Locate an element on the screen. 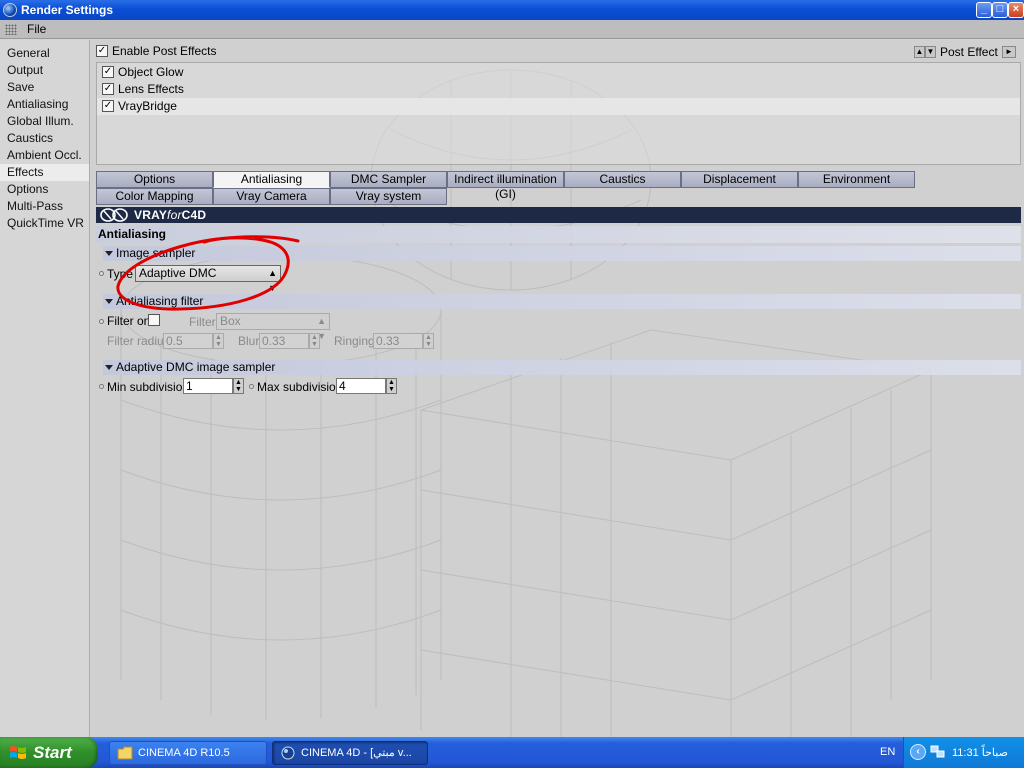  tab-environment: Environment is located at coordinates (856, 179).